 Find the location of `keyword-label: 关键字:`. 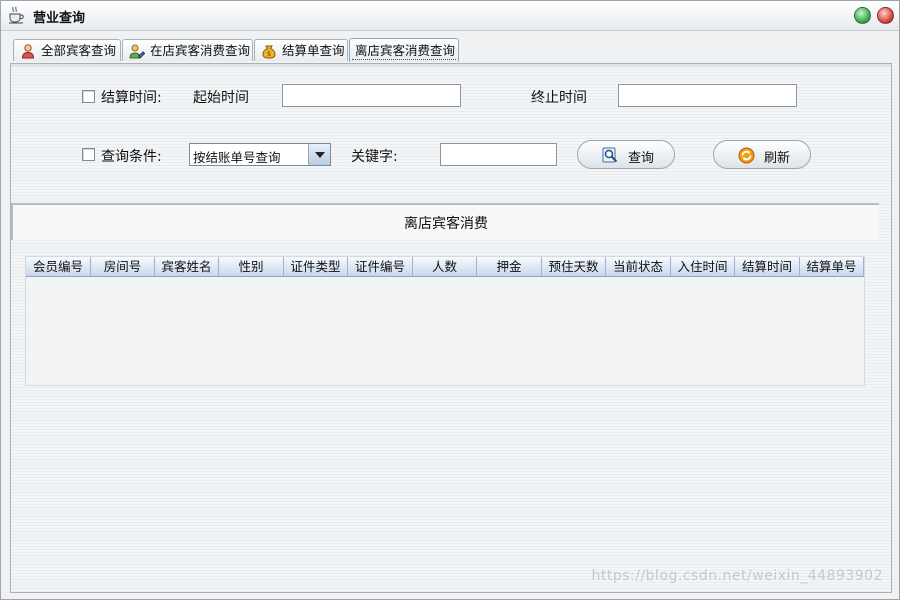

keyword-label: 关键字: is located at coordinates (374, 157).